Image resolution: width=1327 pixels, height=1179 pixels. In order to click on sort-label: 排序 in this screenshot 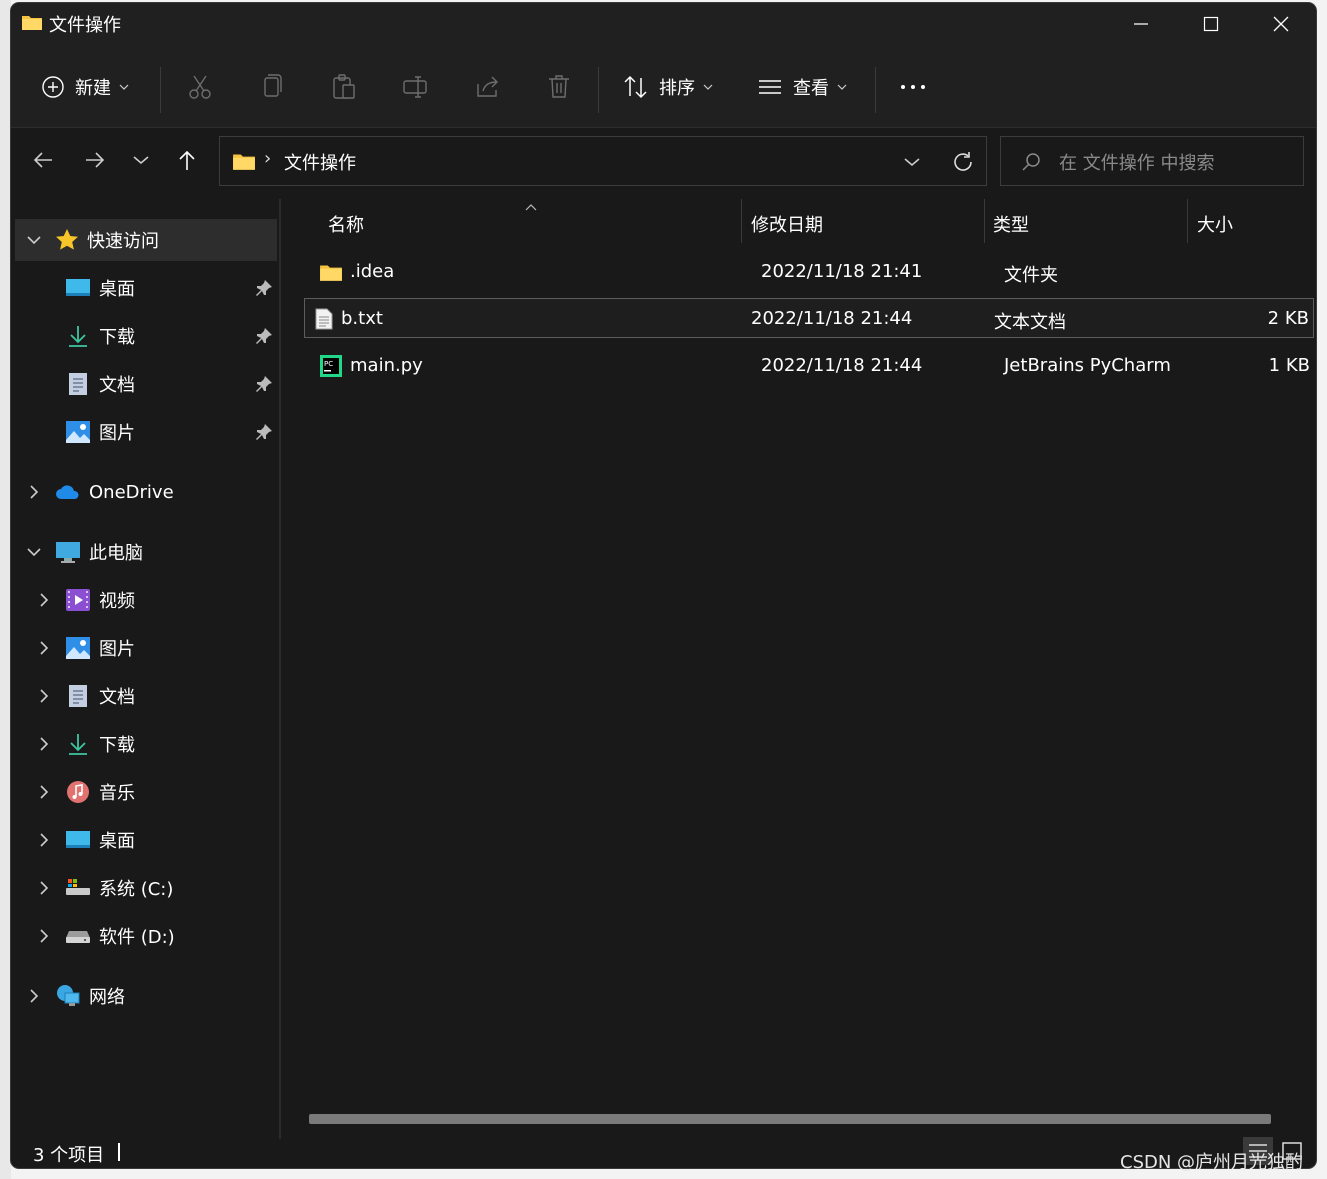, I will do `click(677, 88)`.